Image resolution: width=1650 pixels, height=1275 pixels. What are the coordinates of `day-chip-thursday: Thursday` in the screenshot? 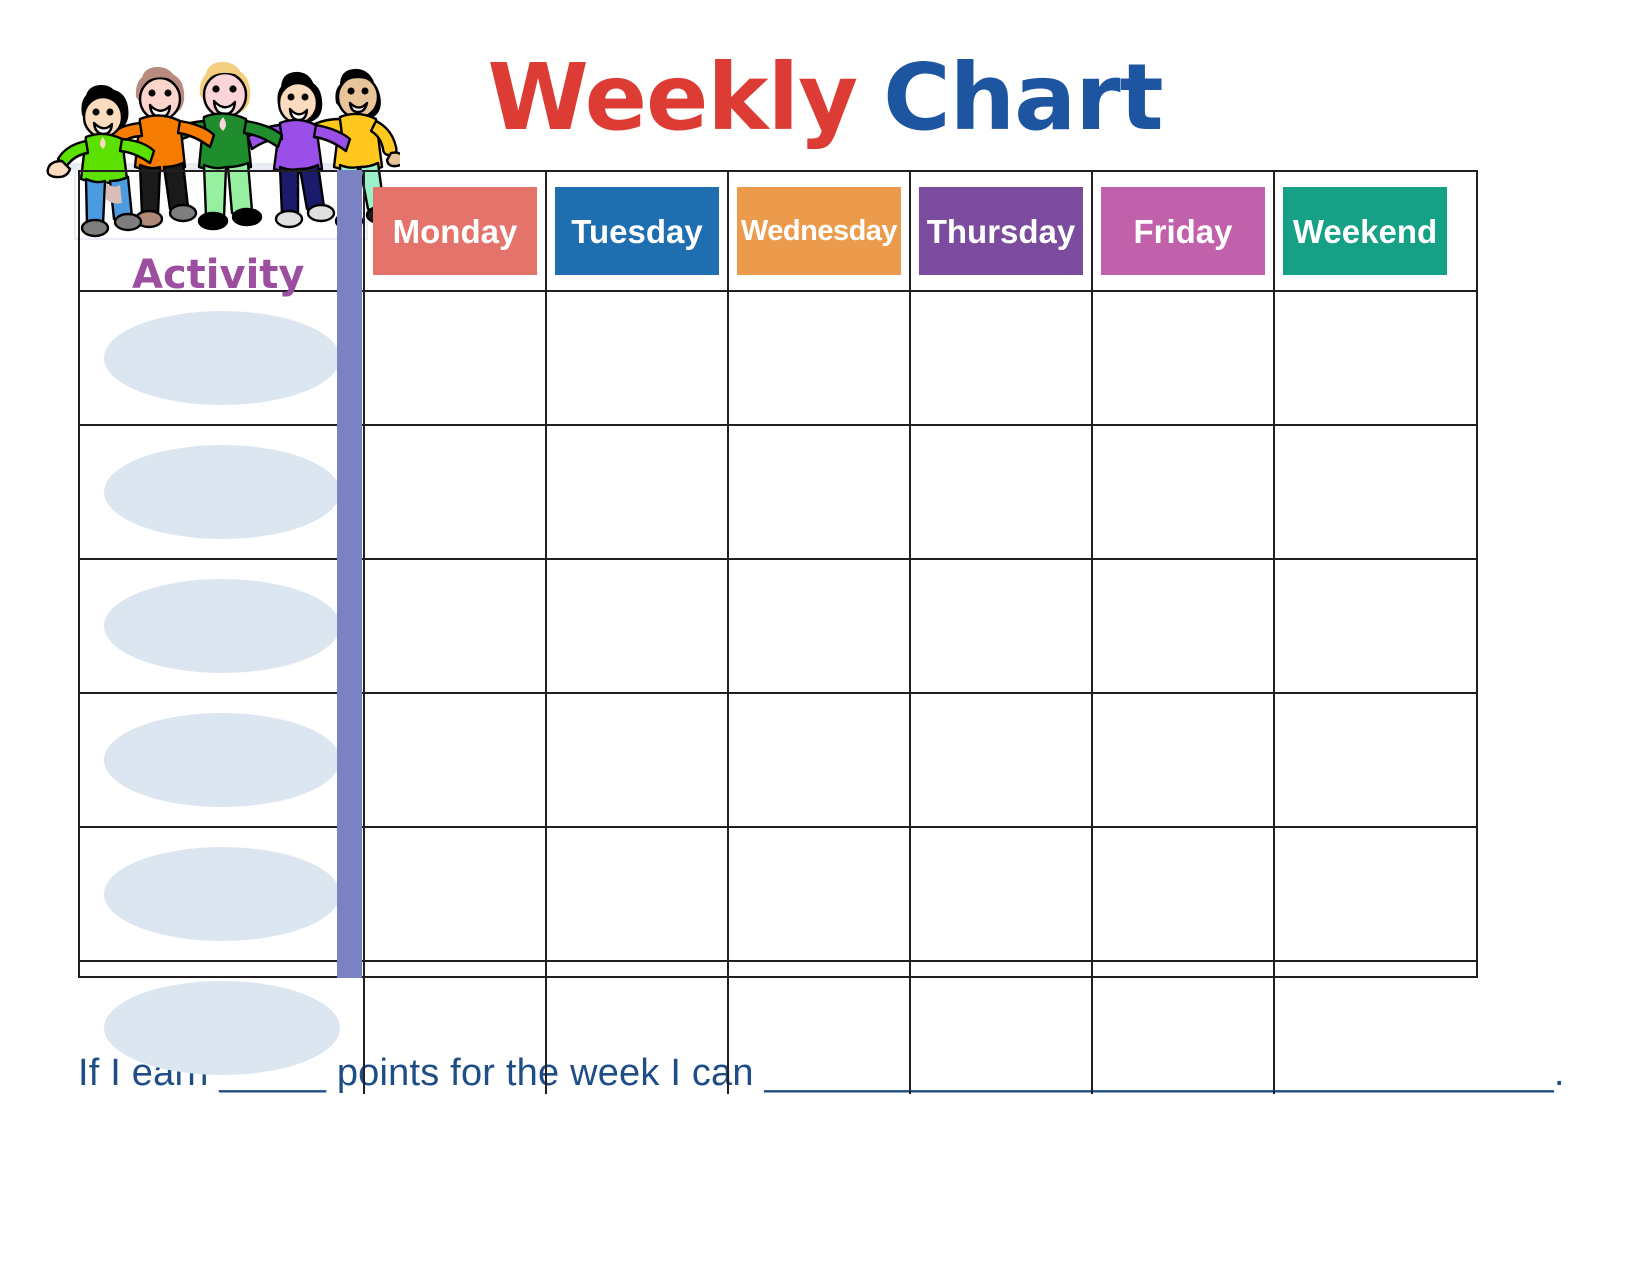 It's located at (1001, 231).